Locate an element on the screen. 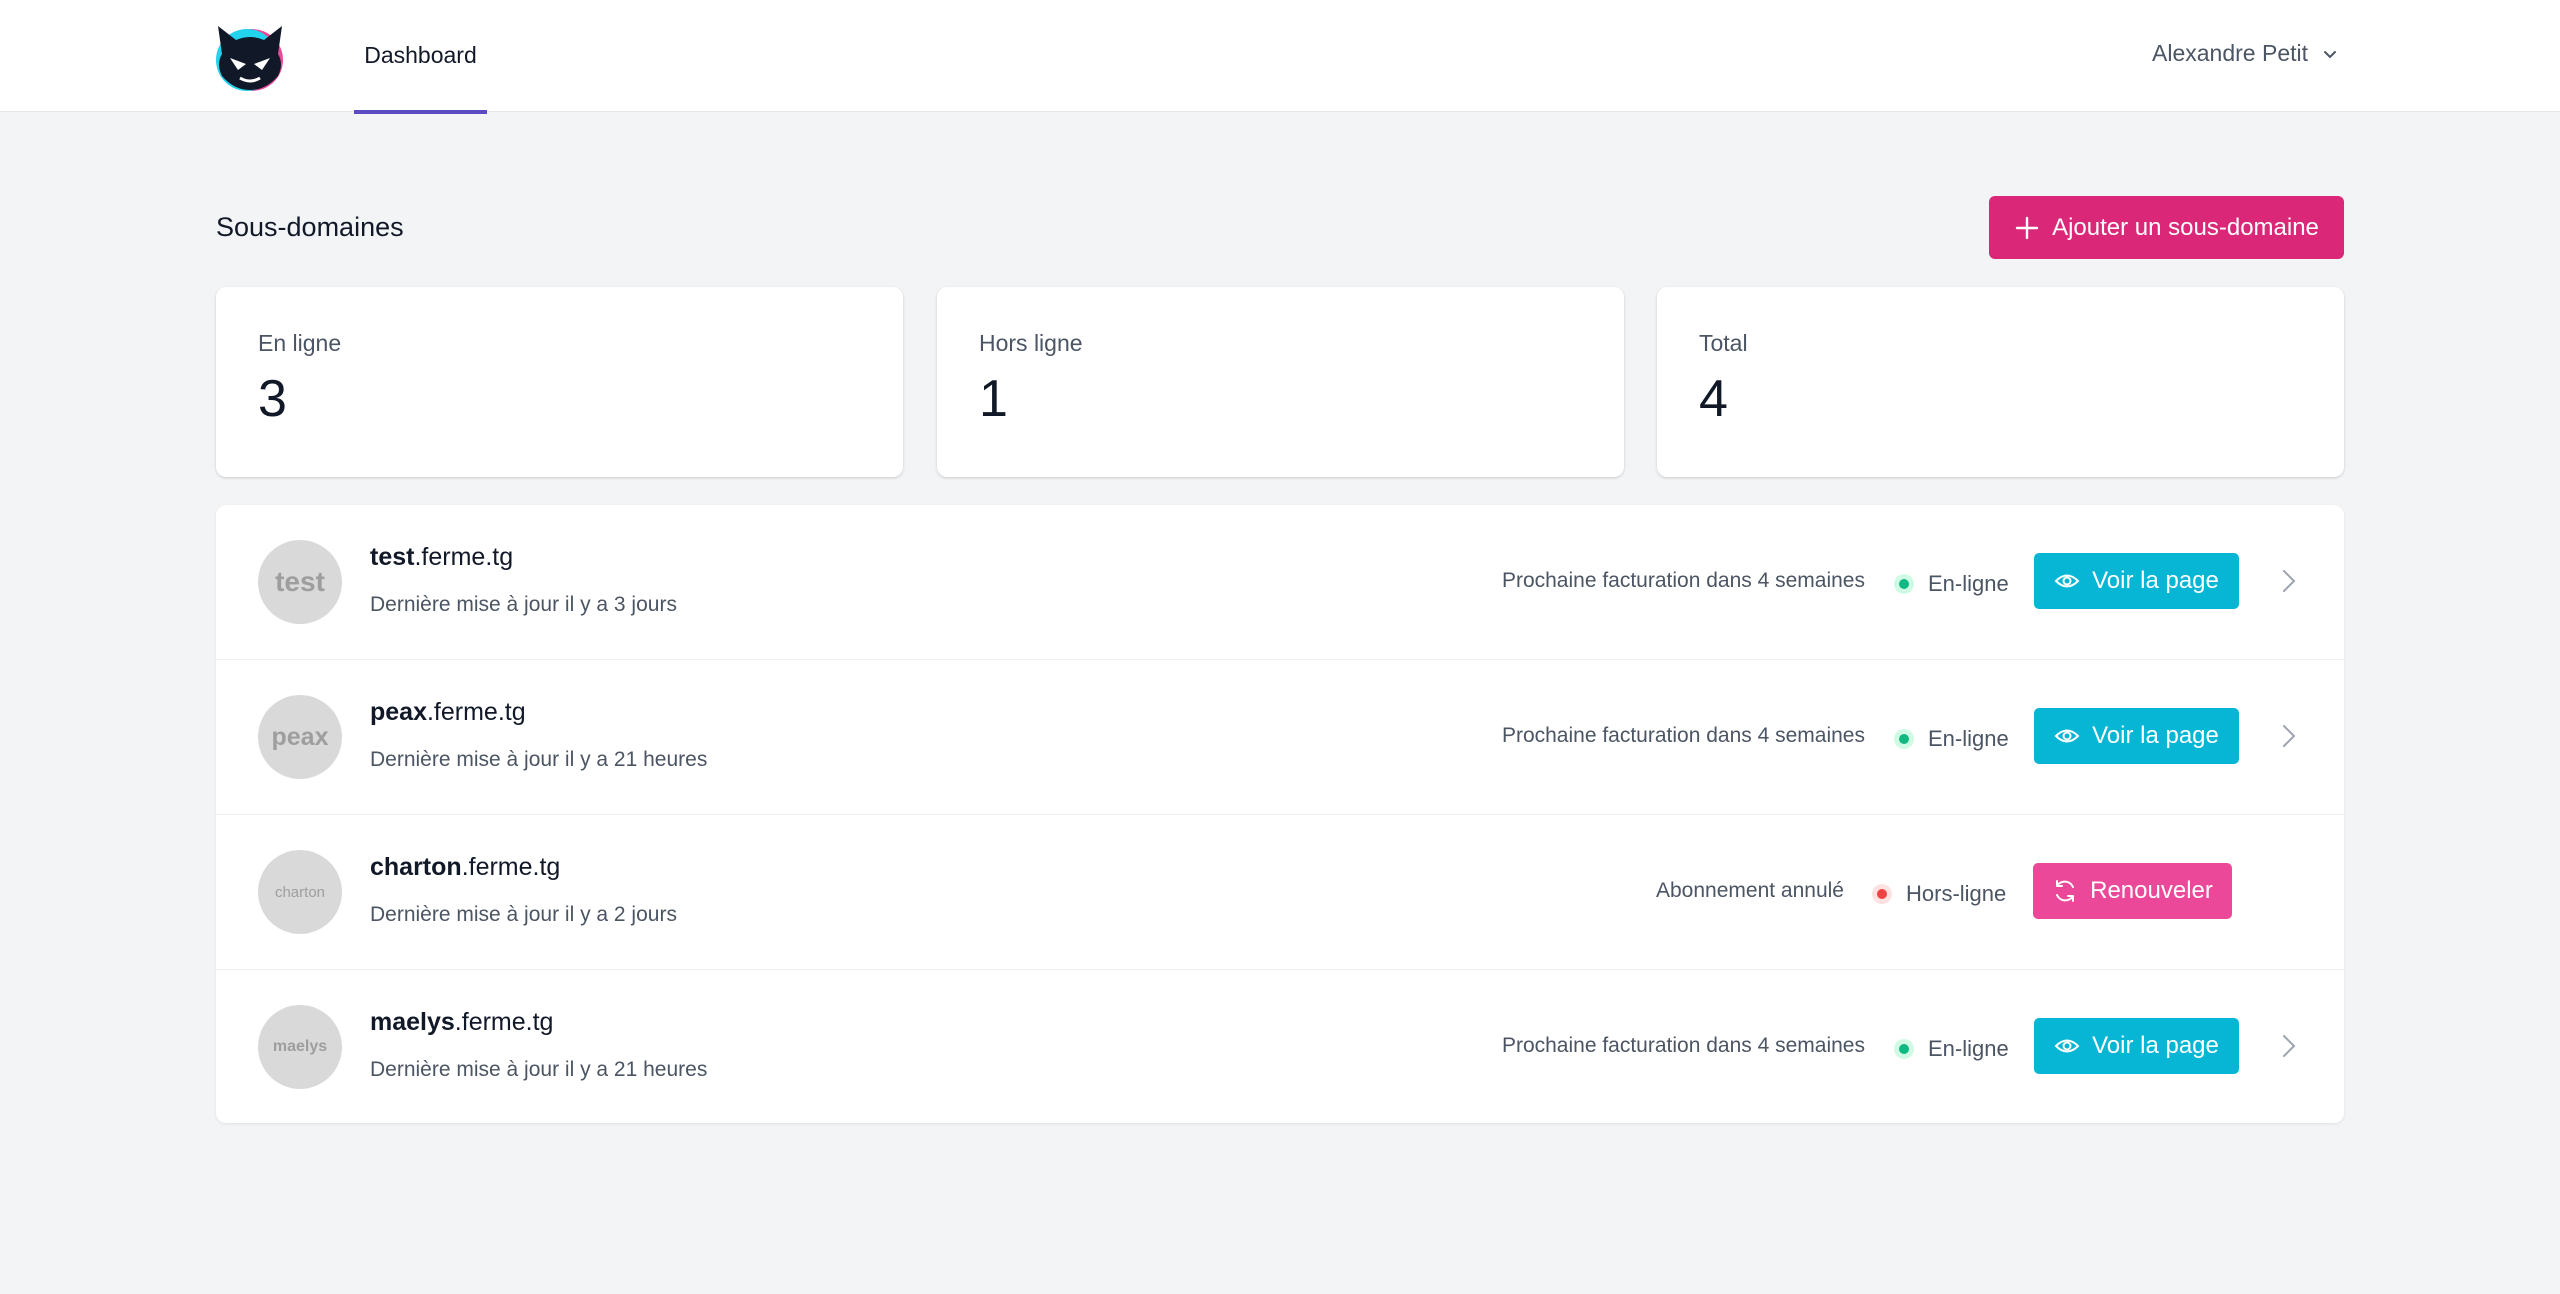 The height and width of the screenshot is (1294, 2560). stat-label: Hors ligne is located at coordinates (1031, 343).